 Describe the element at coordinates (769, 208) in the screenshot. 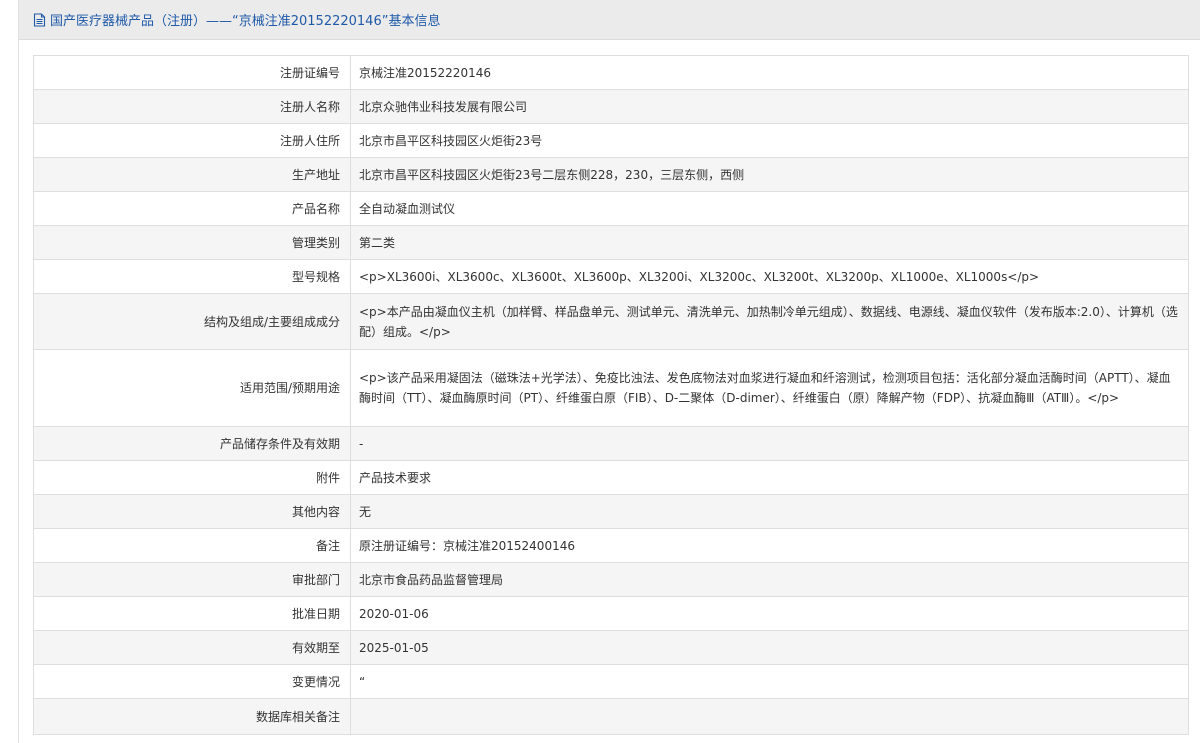

I see `field-value: 全自动凝血测试仪` at that location.